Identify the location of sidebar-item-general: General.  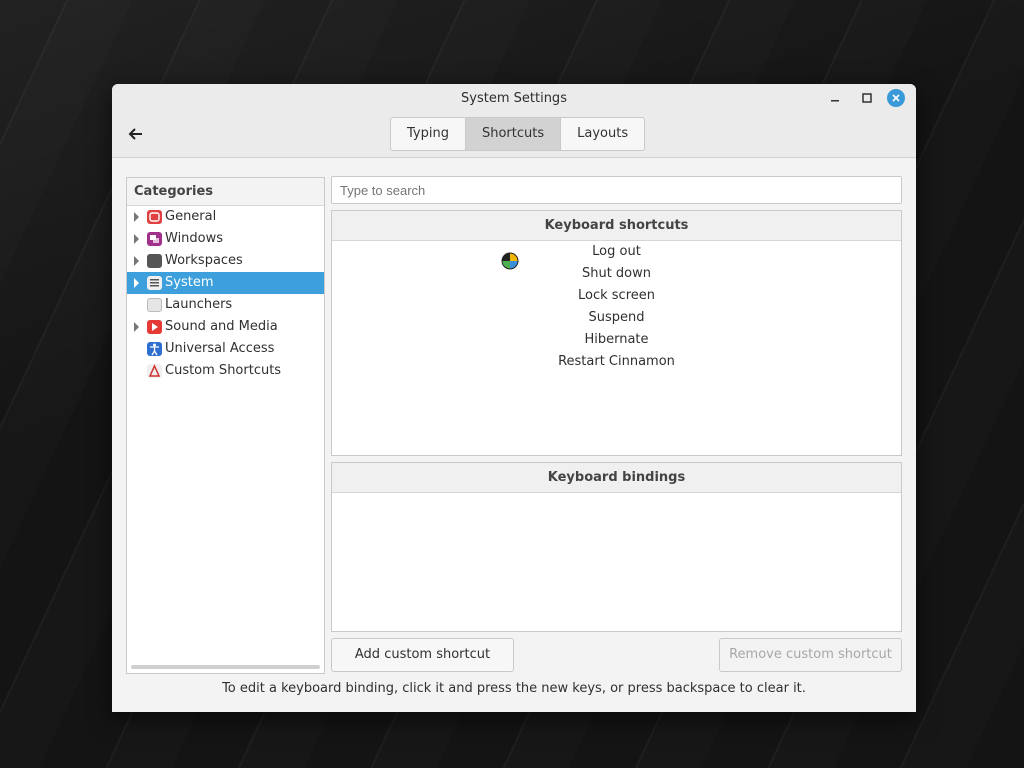
(225, 217).